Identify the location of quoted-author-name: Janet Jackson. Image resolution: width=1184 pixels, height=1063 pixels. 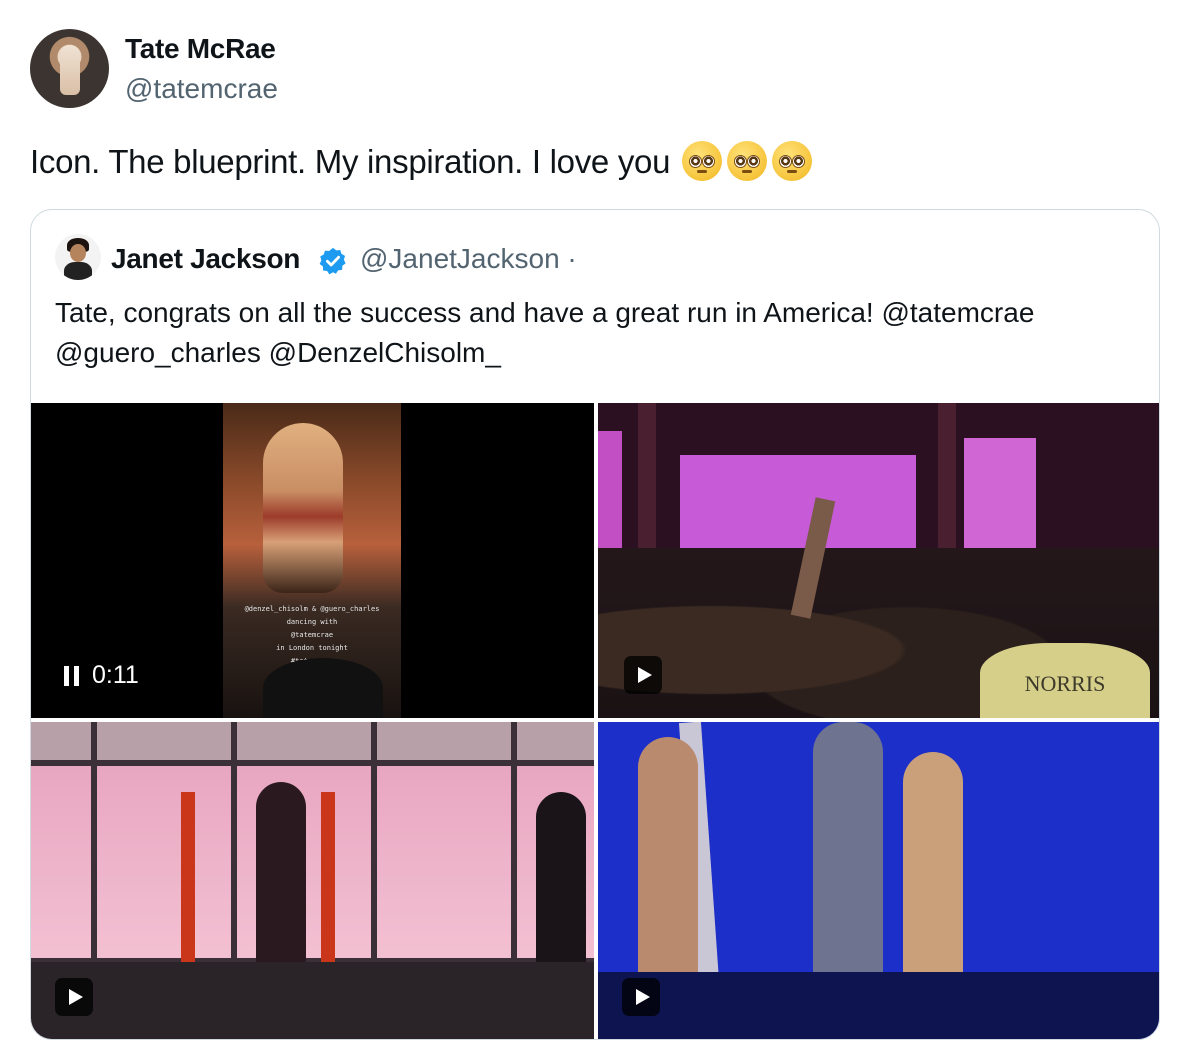
(205, 259).